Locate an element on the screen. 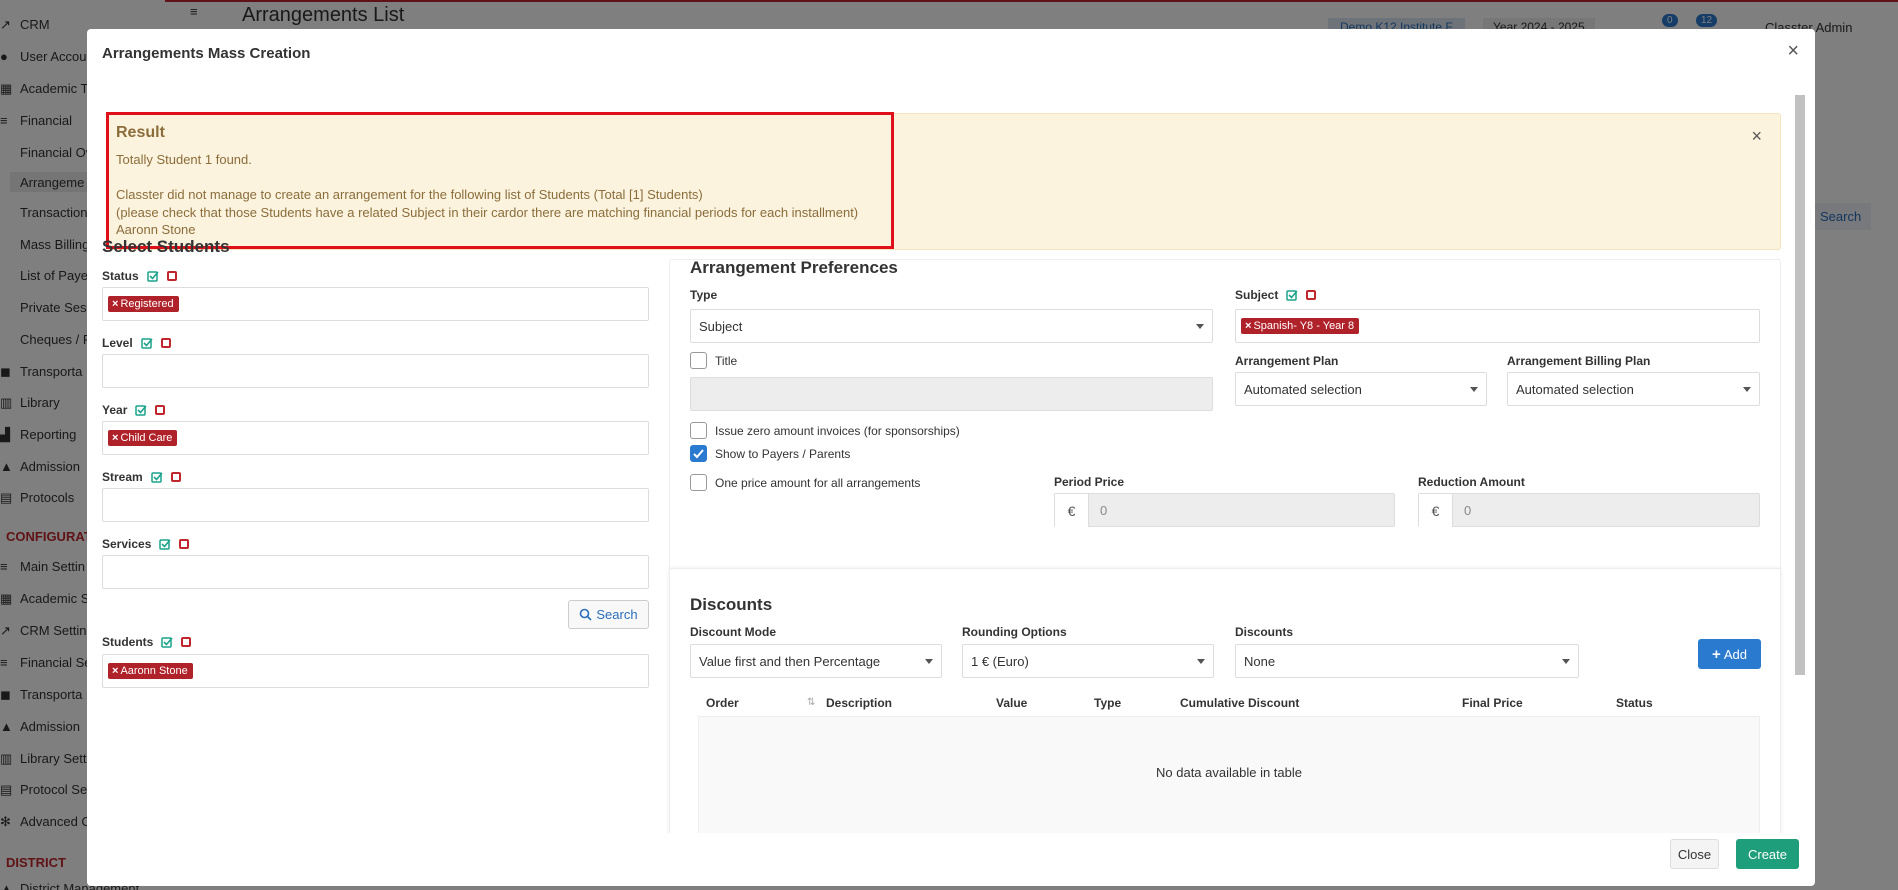 The width and height of the screenshot is (1898, 890). title-input is located at coordinates (951, 394).